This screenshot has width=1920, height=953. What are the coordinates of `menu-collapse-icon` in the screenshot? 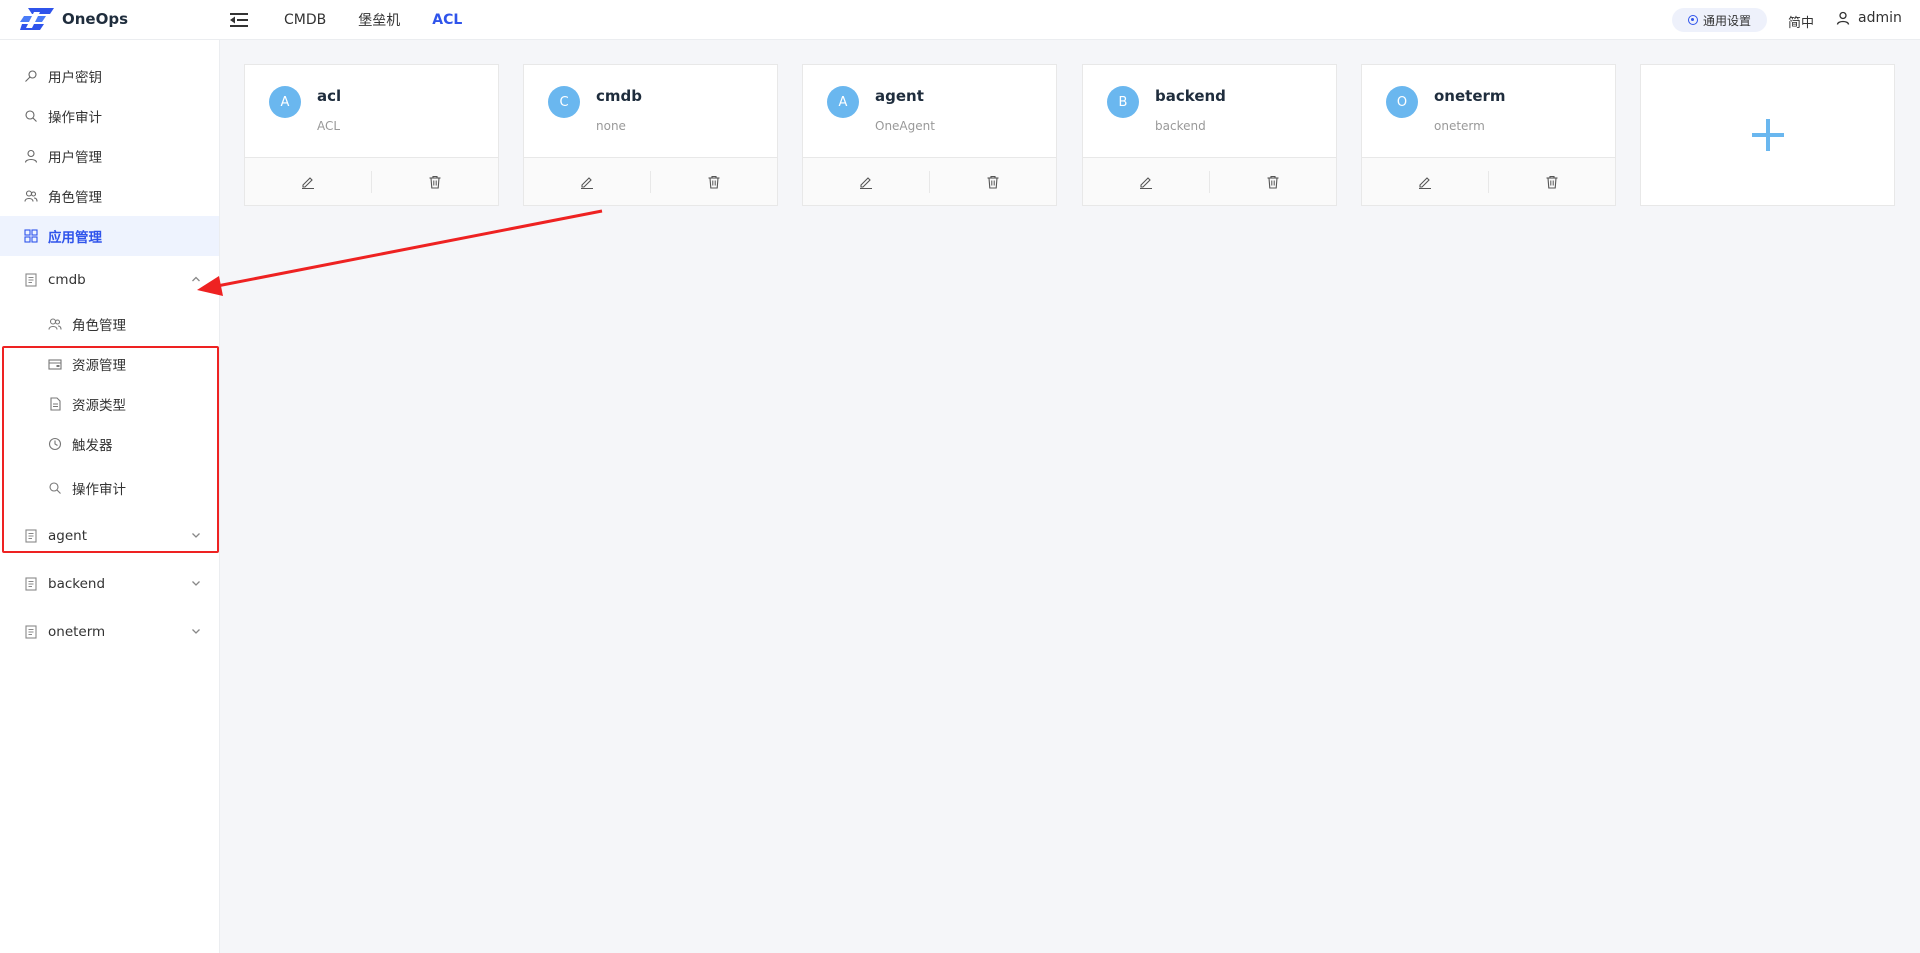 It's located at (239, 20).